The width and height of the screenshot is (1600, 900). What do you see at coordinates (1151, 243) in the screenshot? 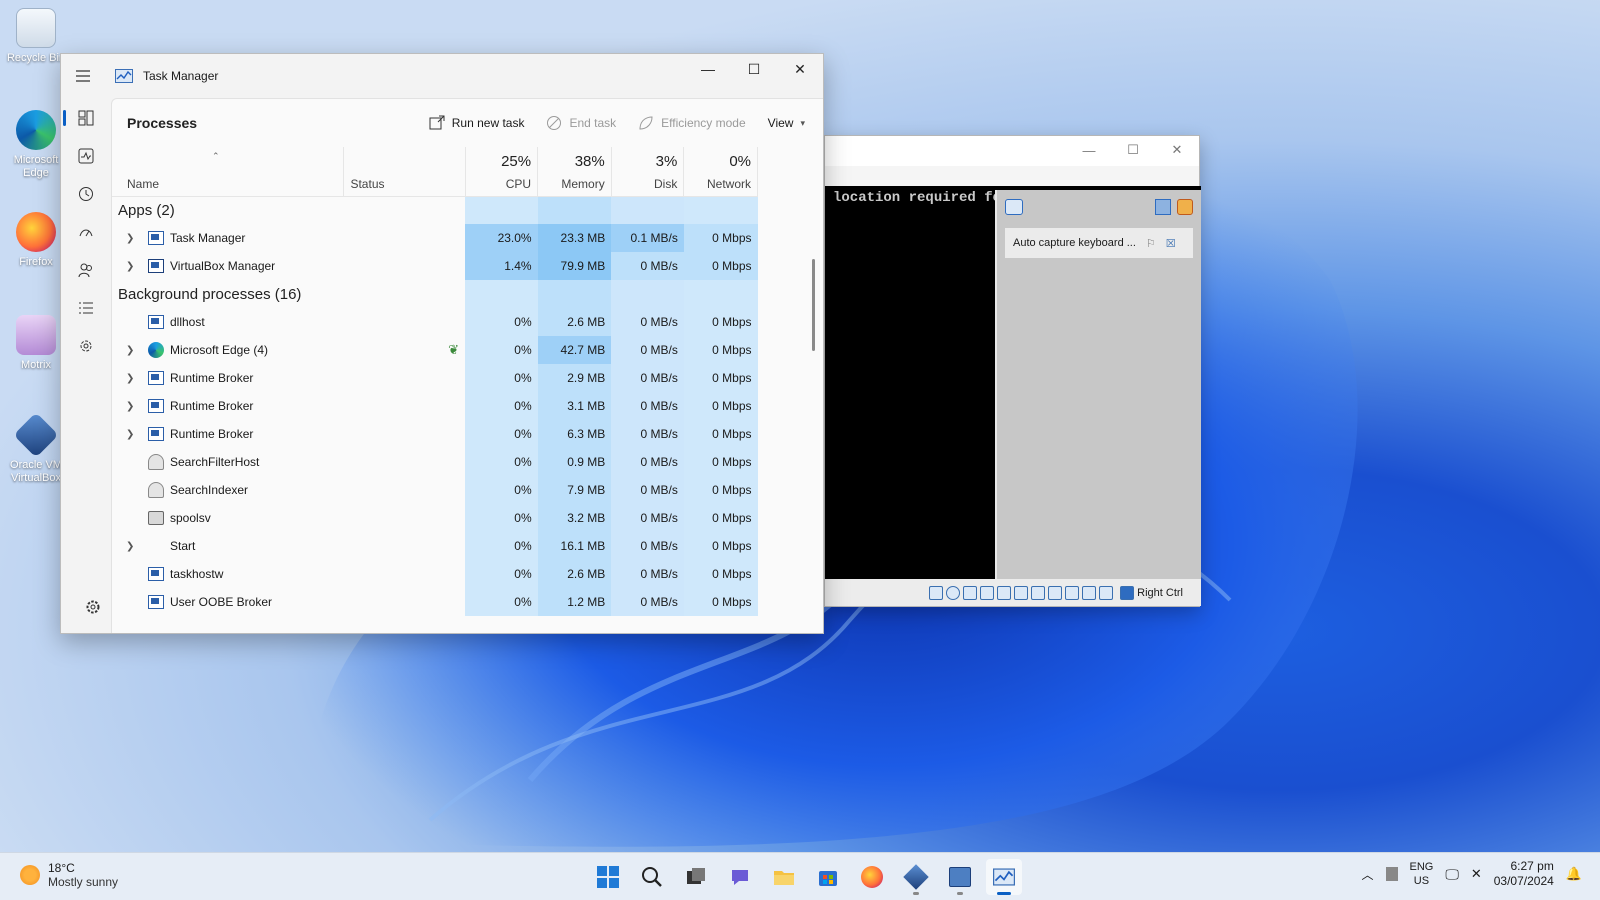
I see `mute-icon: ⚐` at bounding box center [1151, 243].